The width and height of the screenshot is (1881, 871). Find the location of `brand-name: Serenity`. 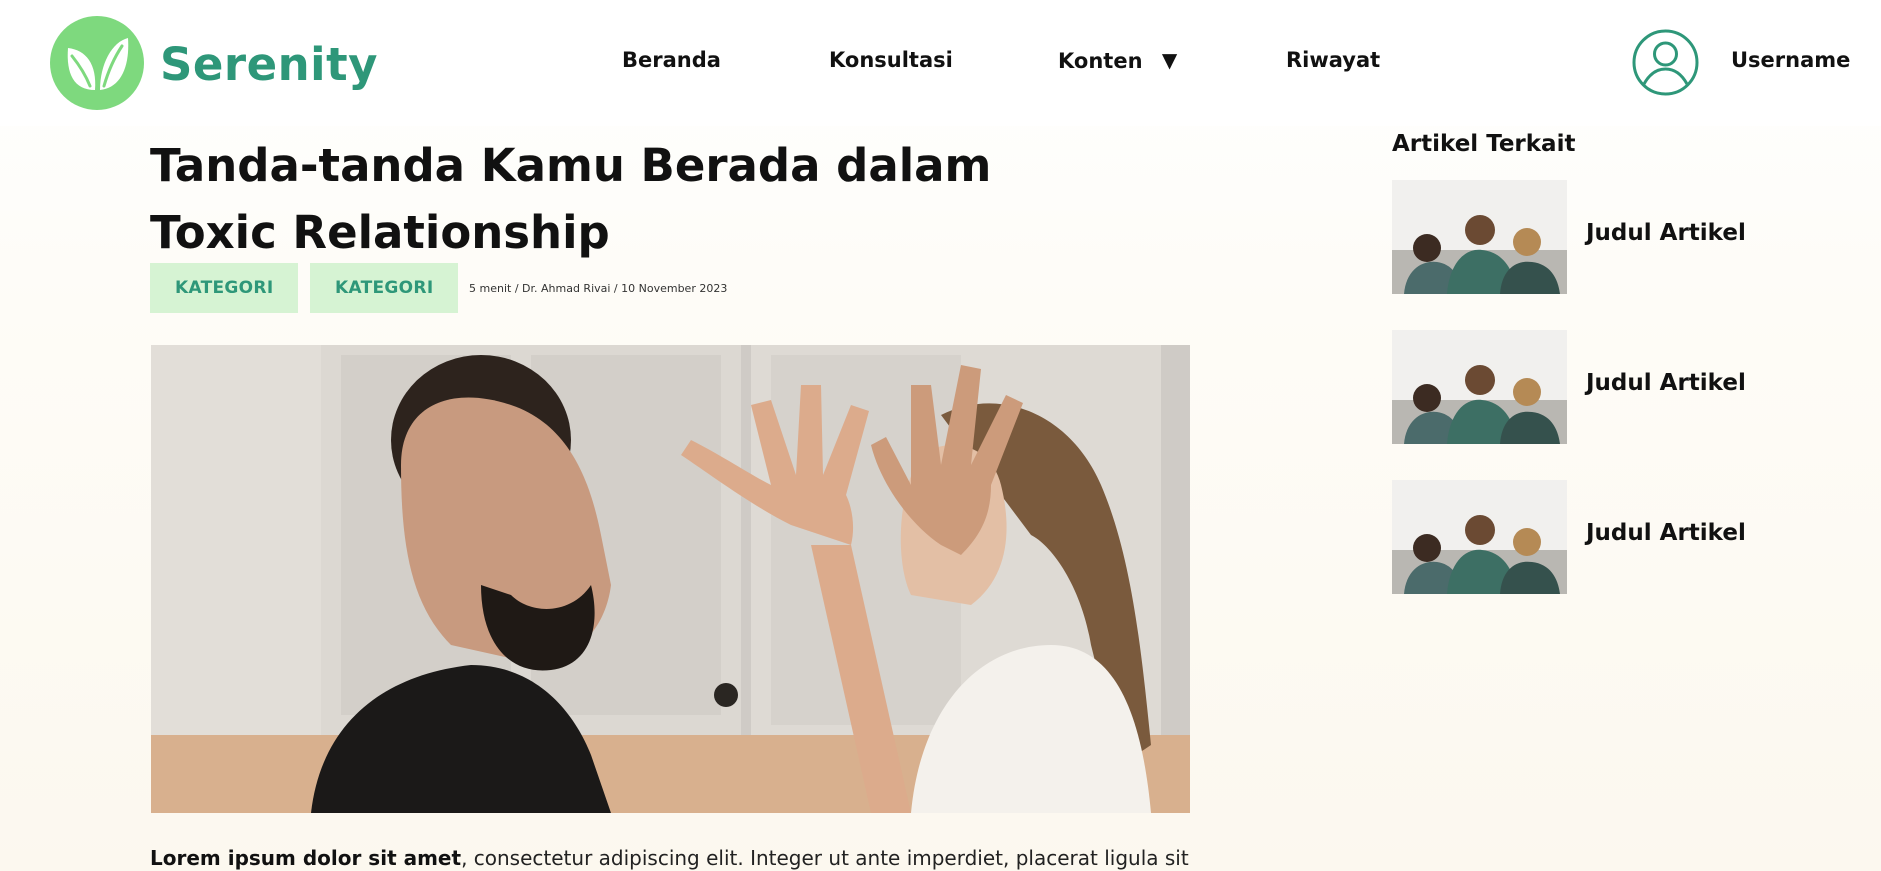

brand-name: Serenity is located at coordinates (269, 64).